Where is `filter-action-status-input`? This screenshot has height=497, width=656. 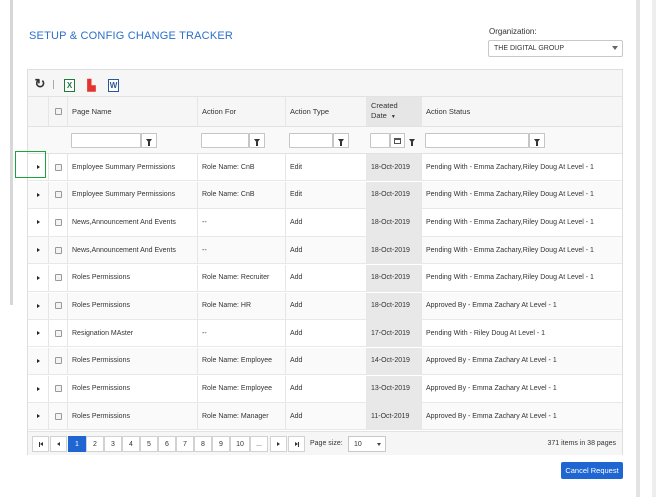
filter-action-status-input is located at coordinates (477, 140).